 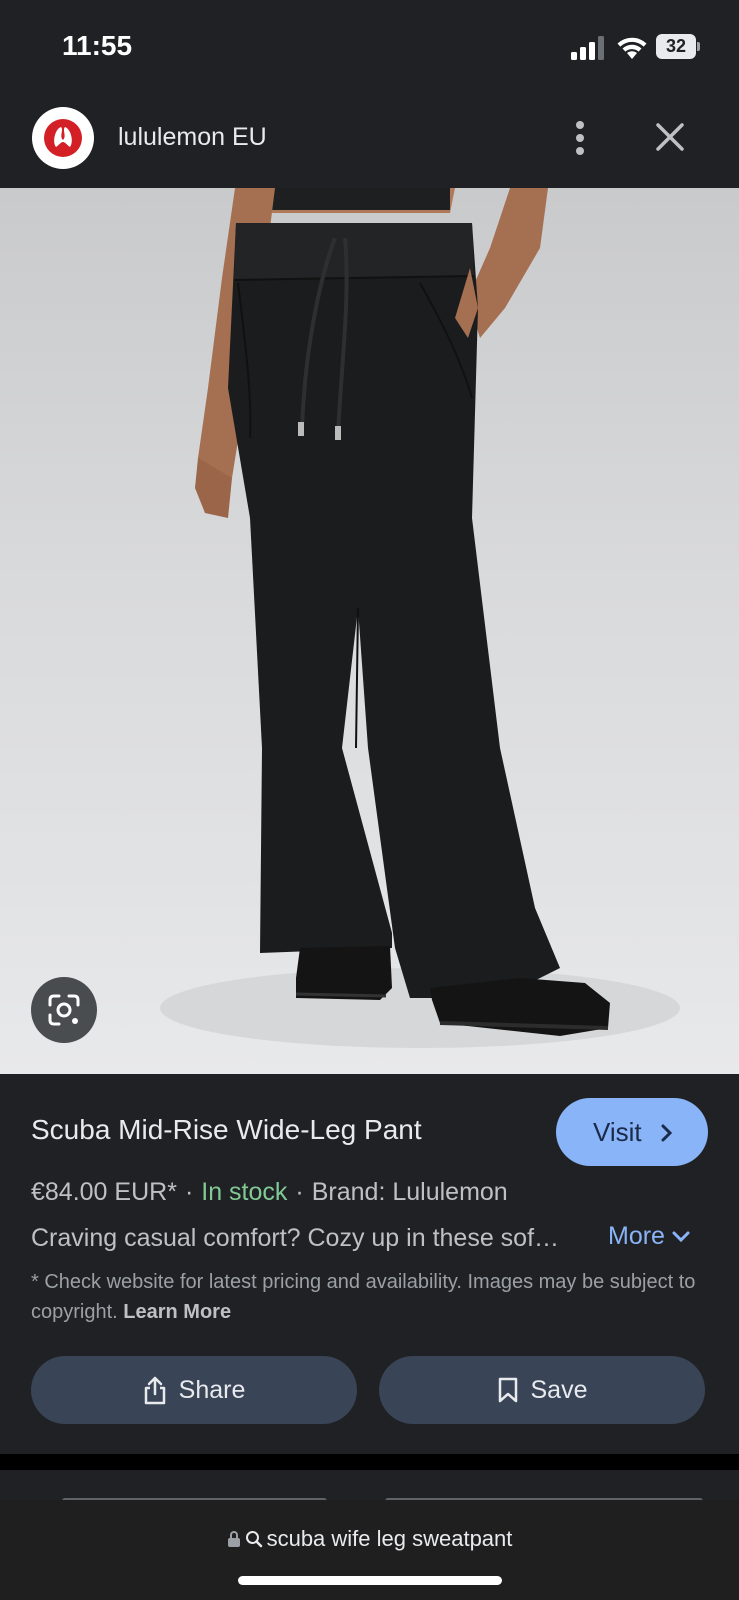 I want to click on more-button: More, so click(x=649, y=1236).